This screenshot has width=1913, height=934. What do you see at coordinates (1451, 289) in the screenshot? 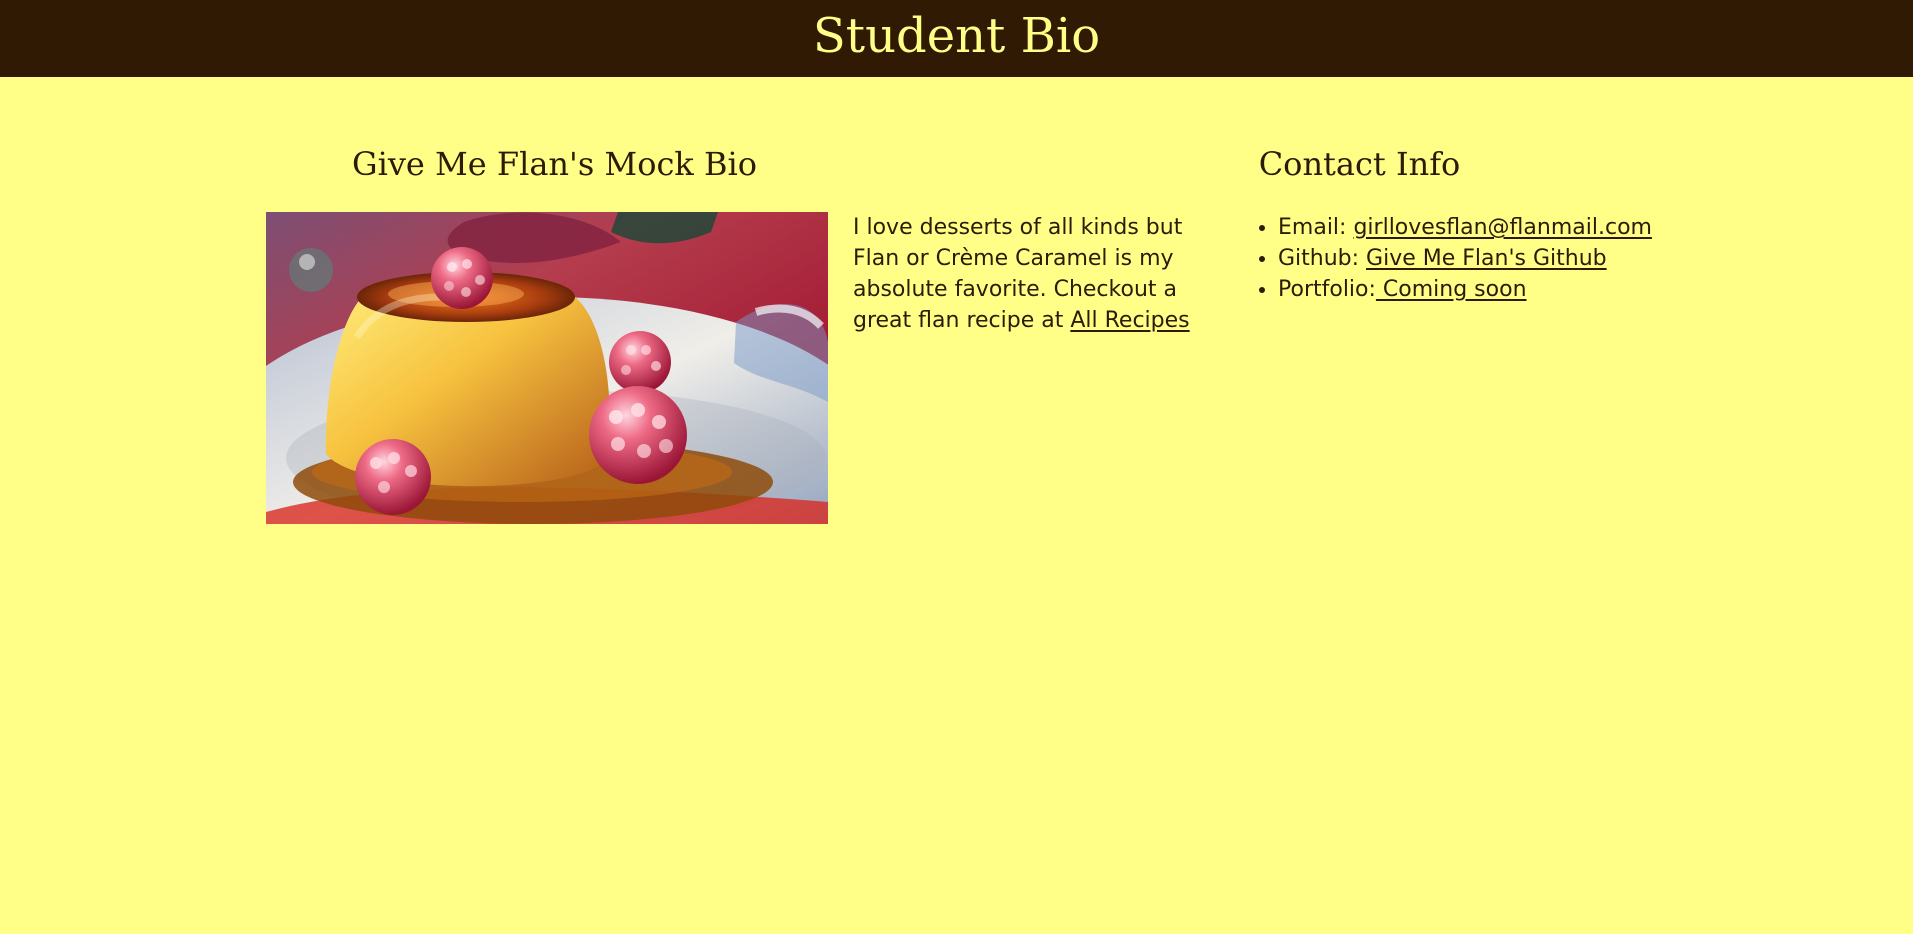
I see `portfolio-link: Coming soon` at bounding box center [1451, 289].